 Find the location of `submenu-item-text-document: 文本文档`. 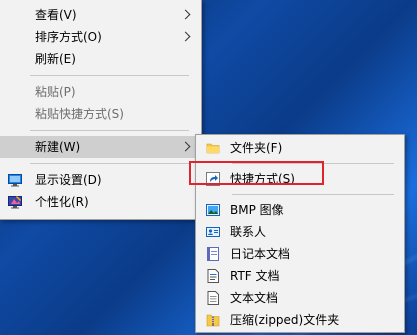

submenu-item-text-document: 文本文档 is located at coordinates (300, 298).